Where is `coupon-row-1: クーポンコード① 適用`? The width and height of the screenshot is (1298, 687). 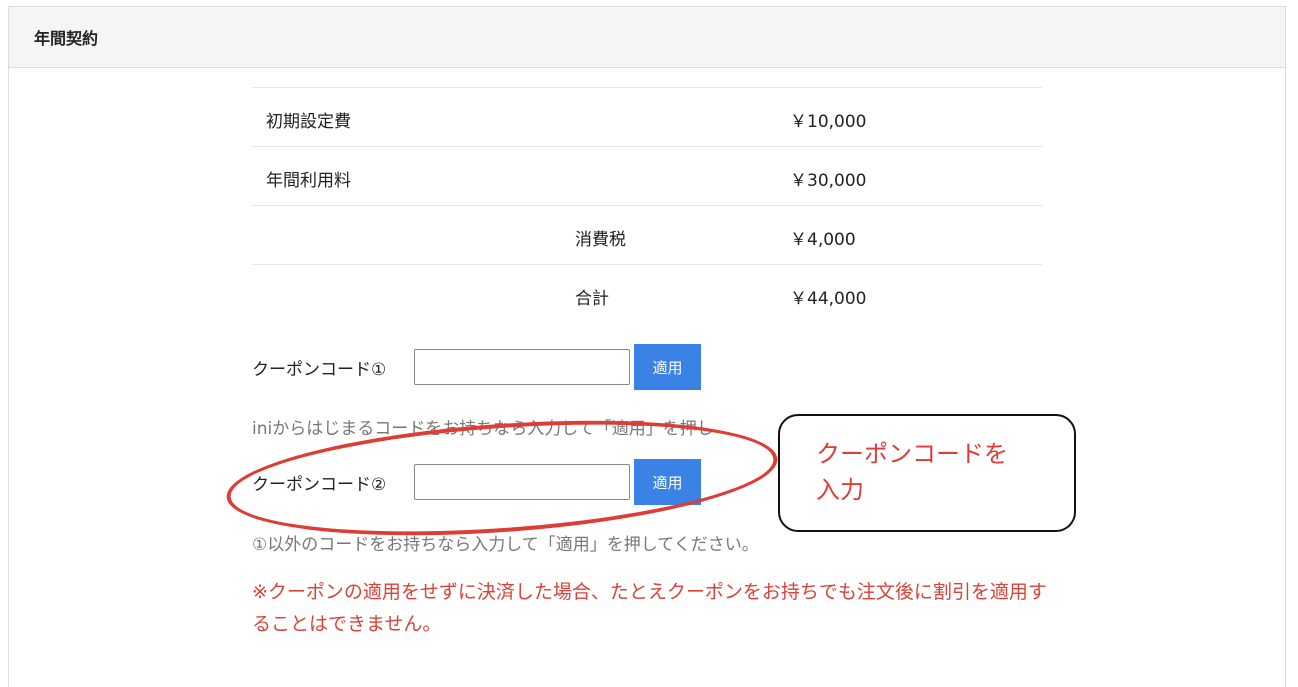
coupon-row-1: クーポンコード① 適用 is located at coordinates (476, 367).